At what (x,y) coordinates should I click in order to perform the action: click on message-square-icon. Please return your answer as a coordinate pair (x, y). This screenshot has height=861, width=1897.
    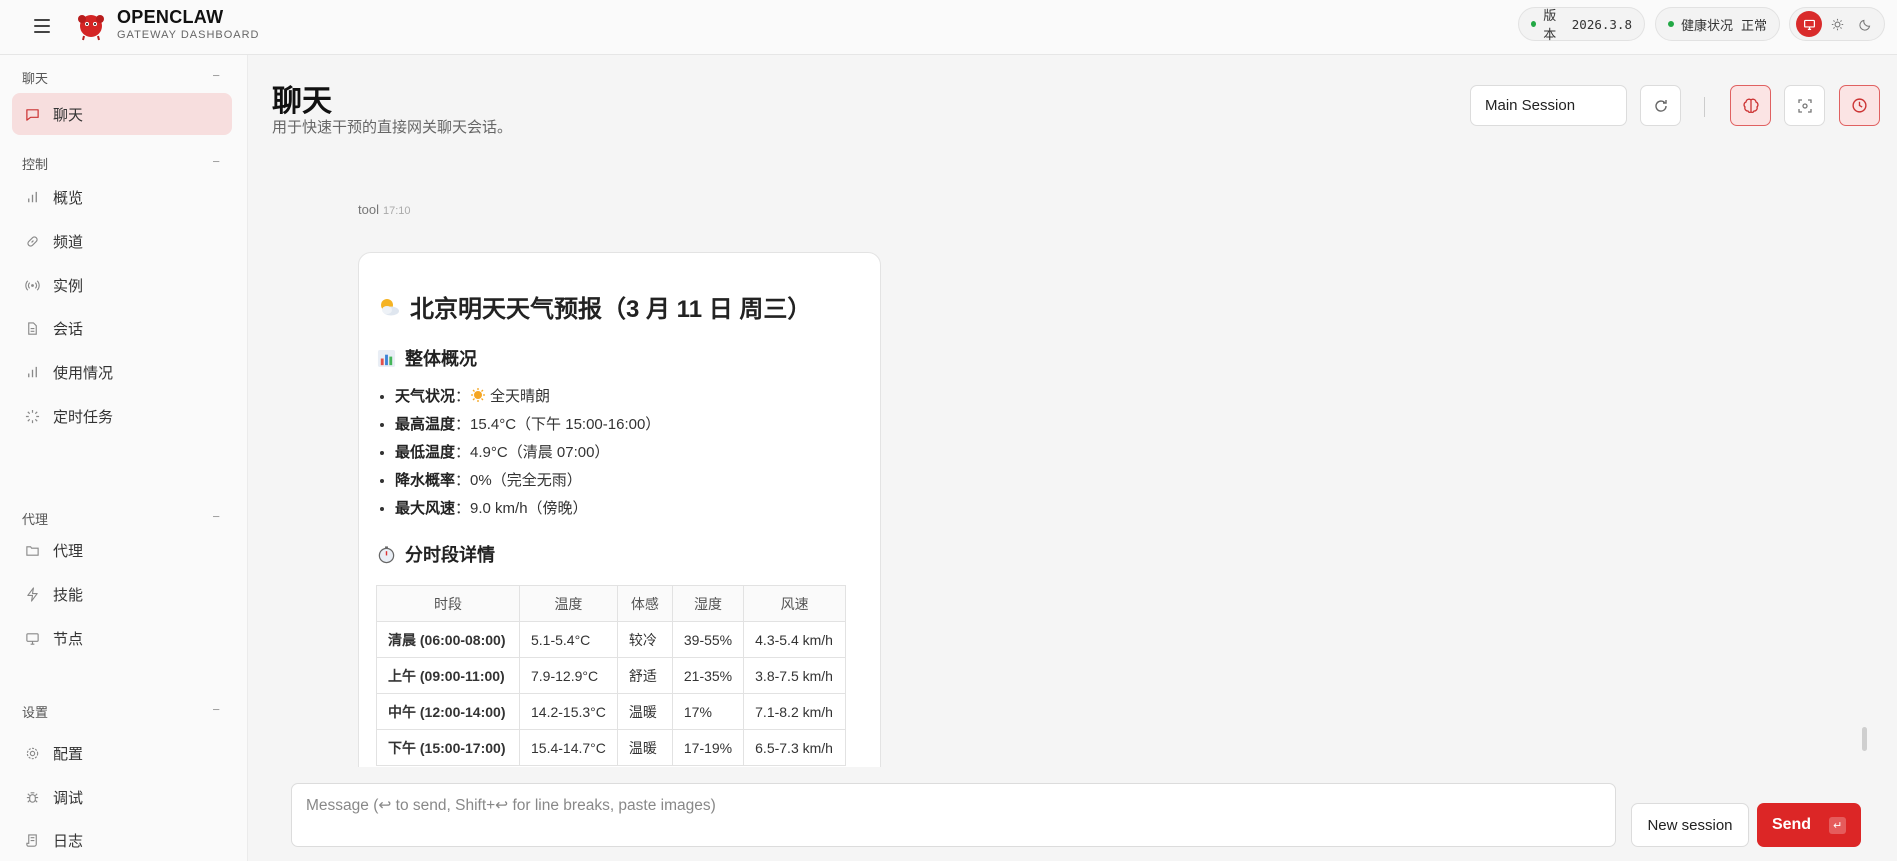
    Looking at the image, I should click on (32, 114).